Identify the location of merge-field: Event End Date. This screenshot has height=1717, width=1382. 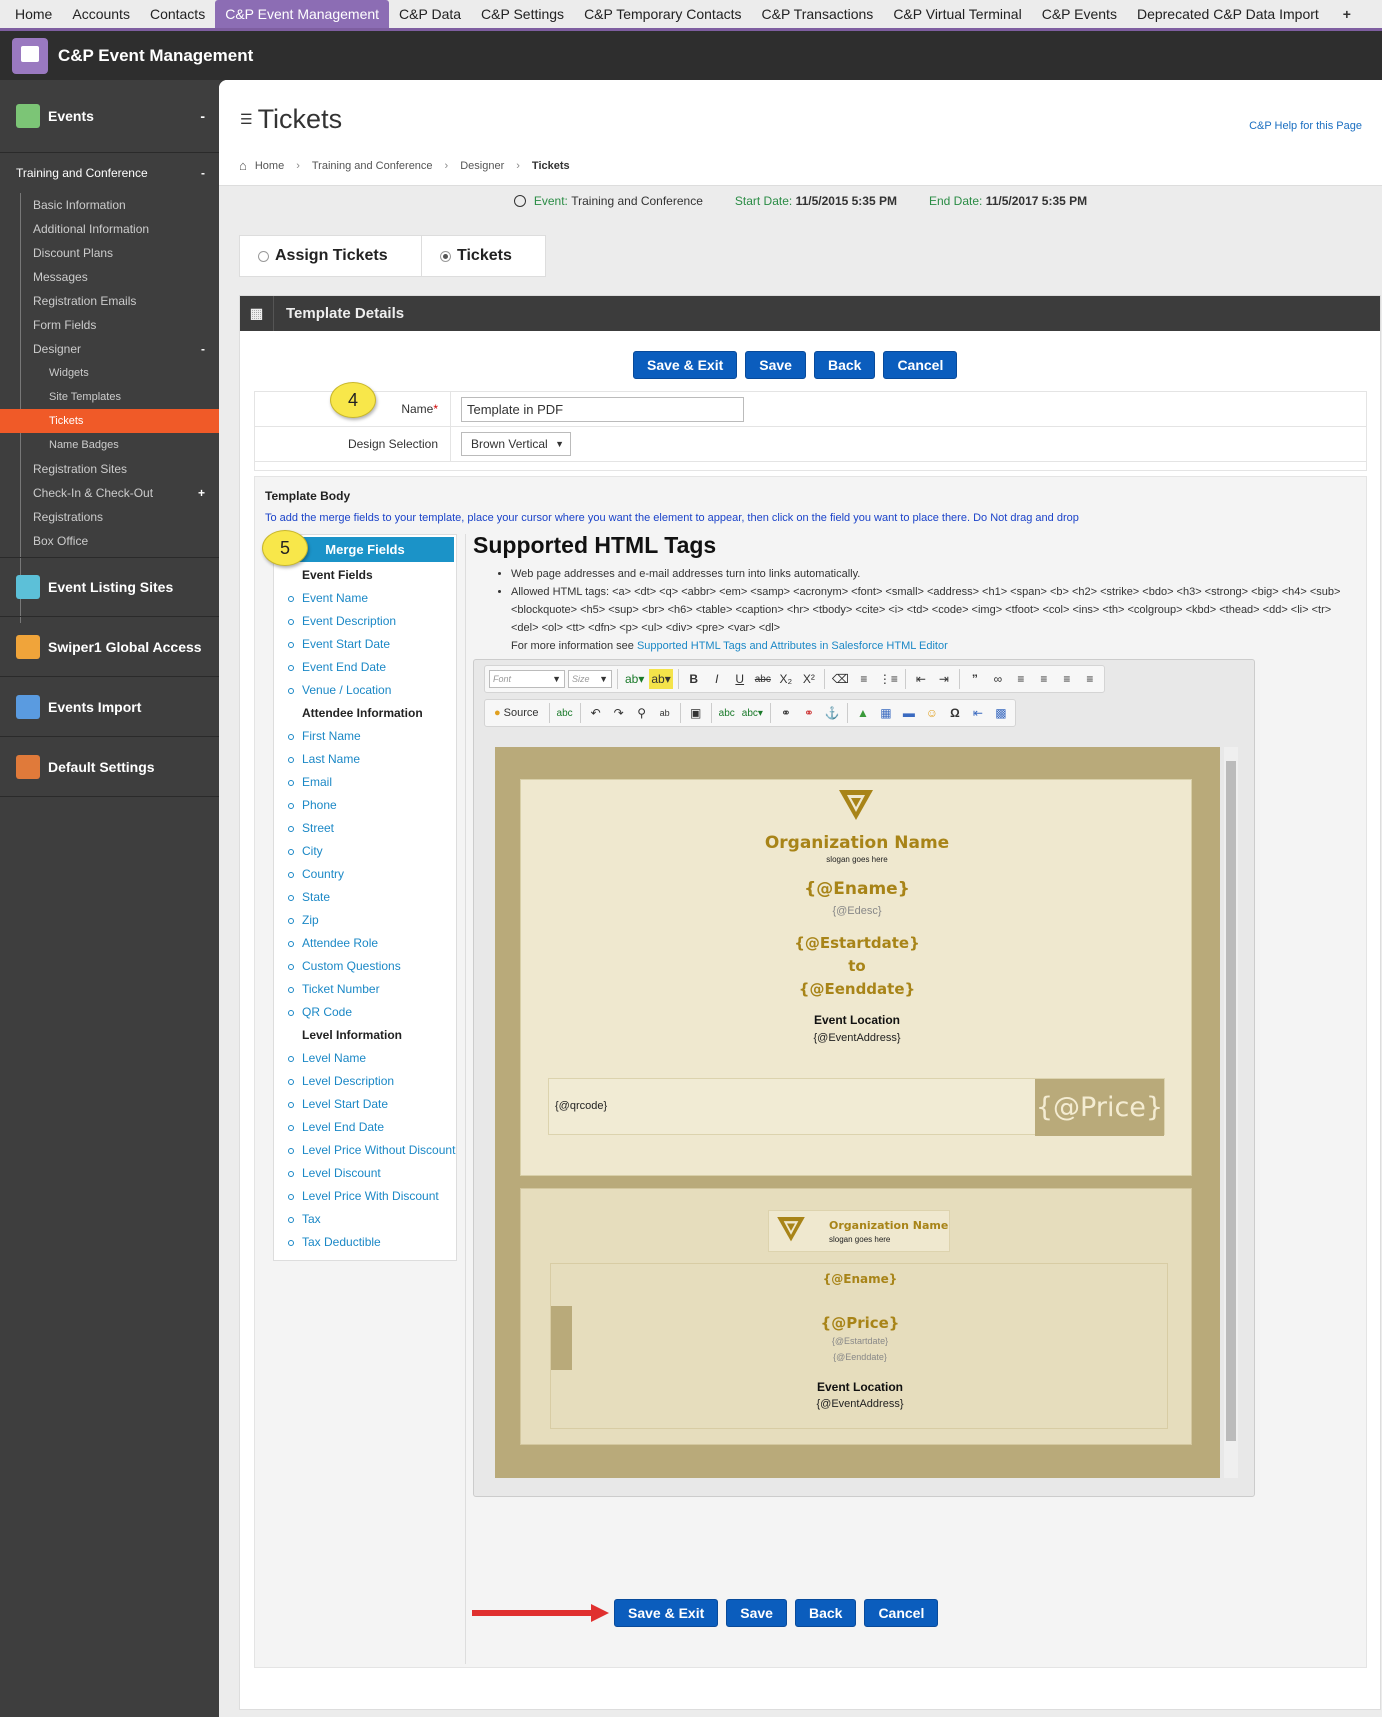
(365, 667).